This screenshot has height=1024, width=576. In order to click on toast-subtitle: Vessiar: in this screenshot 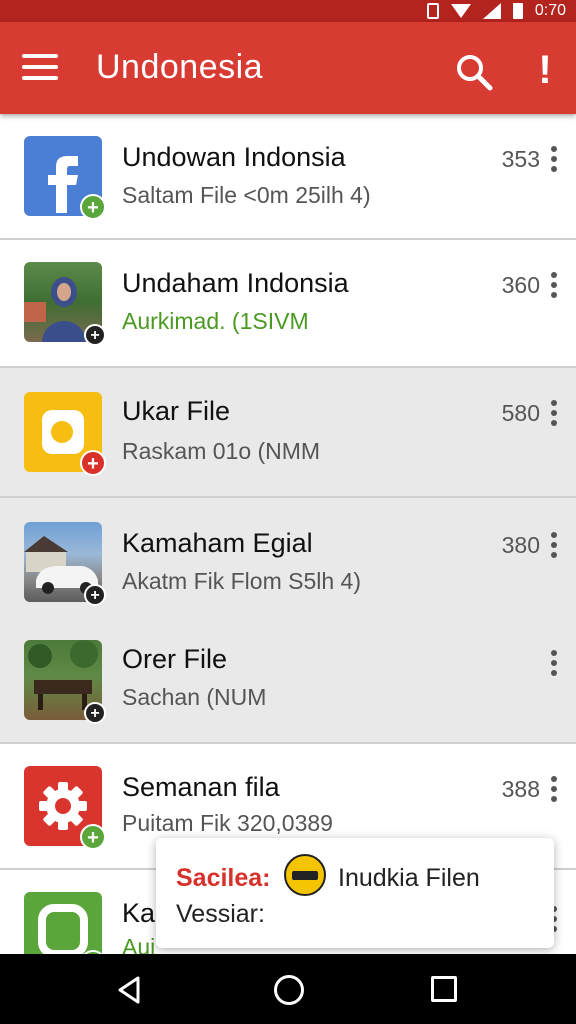, I will do `click(220, 914)`.